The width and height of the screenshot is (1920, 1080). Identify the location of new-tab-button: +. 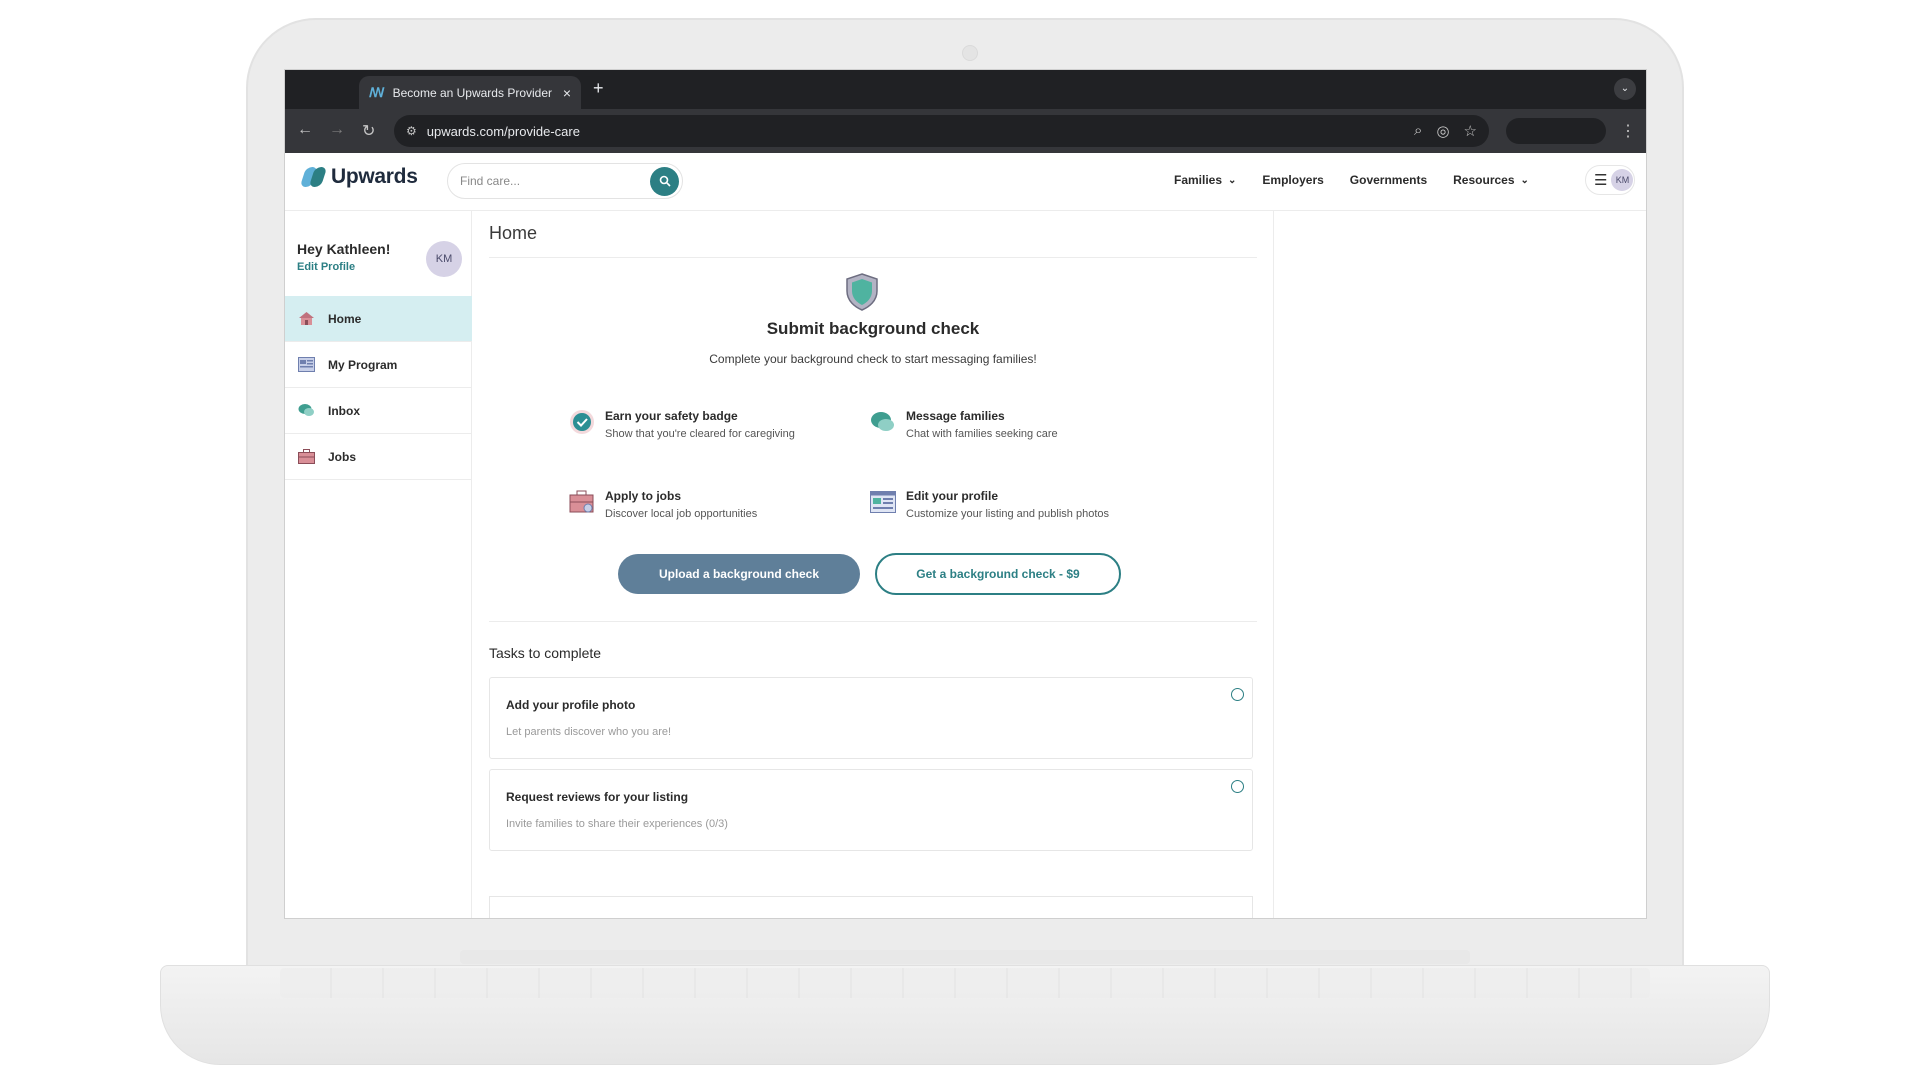
(598, 88).